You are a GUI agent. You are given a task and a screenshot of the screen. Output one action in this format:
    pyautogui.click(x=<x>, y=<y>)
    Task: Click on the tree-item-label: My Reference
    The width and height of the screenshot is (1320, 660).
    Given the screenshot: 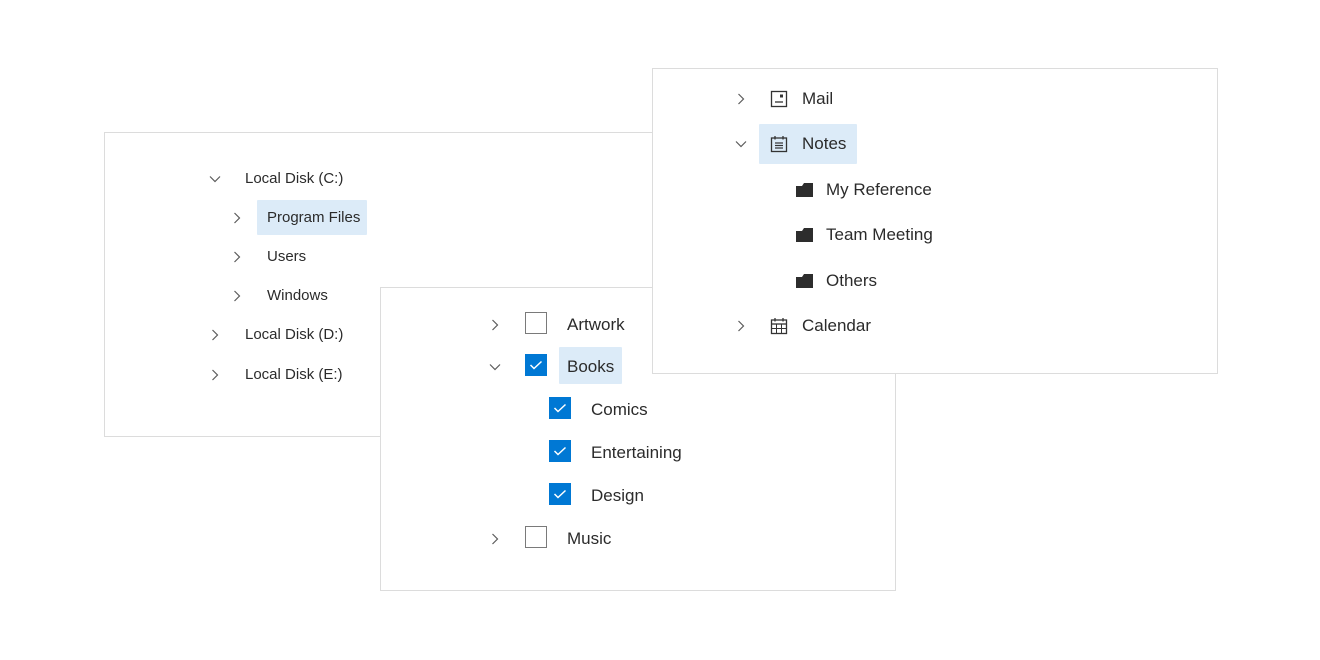 What is the action you would take?
    pyautogui.click(x=879, y=189)
    